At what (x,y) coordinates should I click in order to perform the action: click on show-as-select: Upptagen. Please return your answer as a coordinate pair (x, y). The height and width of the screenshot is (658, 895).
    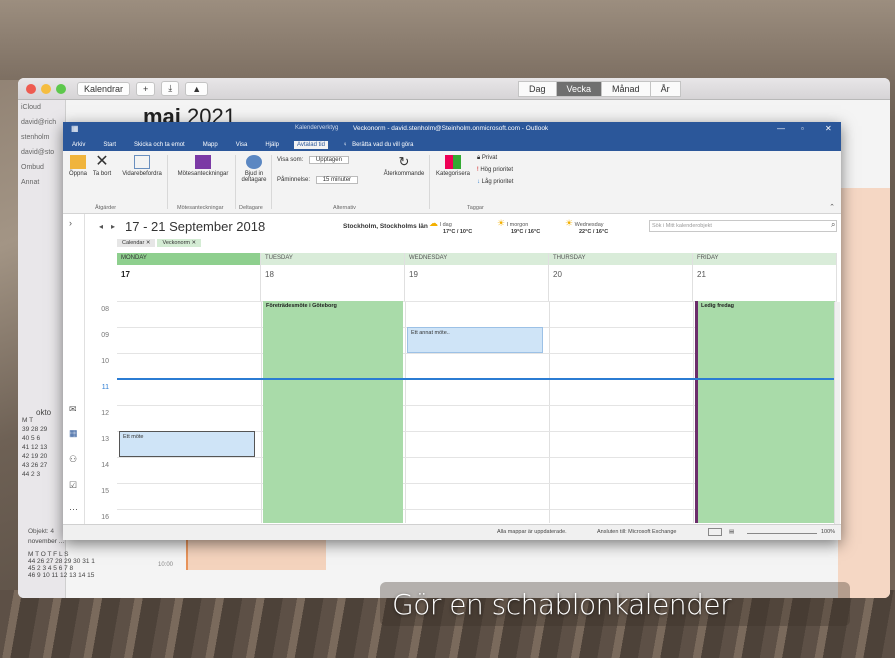
    Looking at the image, I should click on (328, 160).